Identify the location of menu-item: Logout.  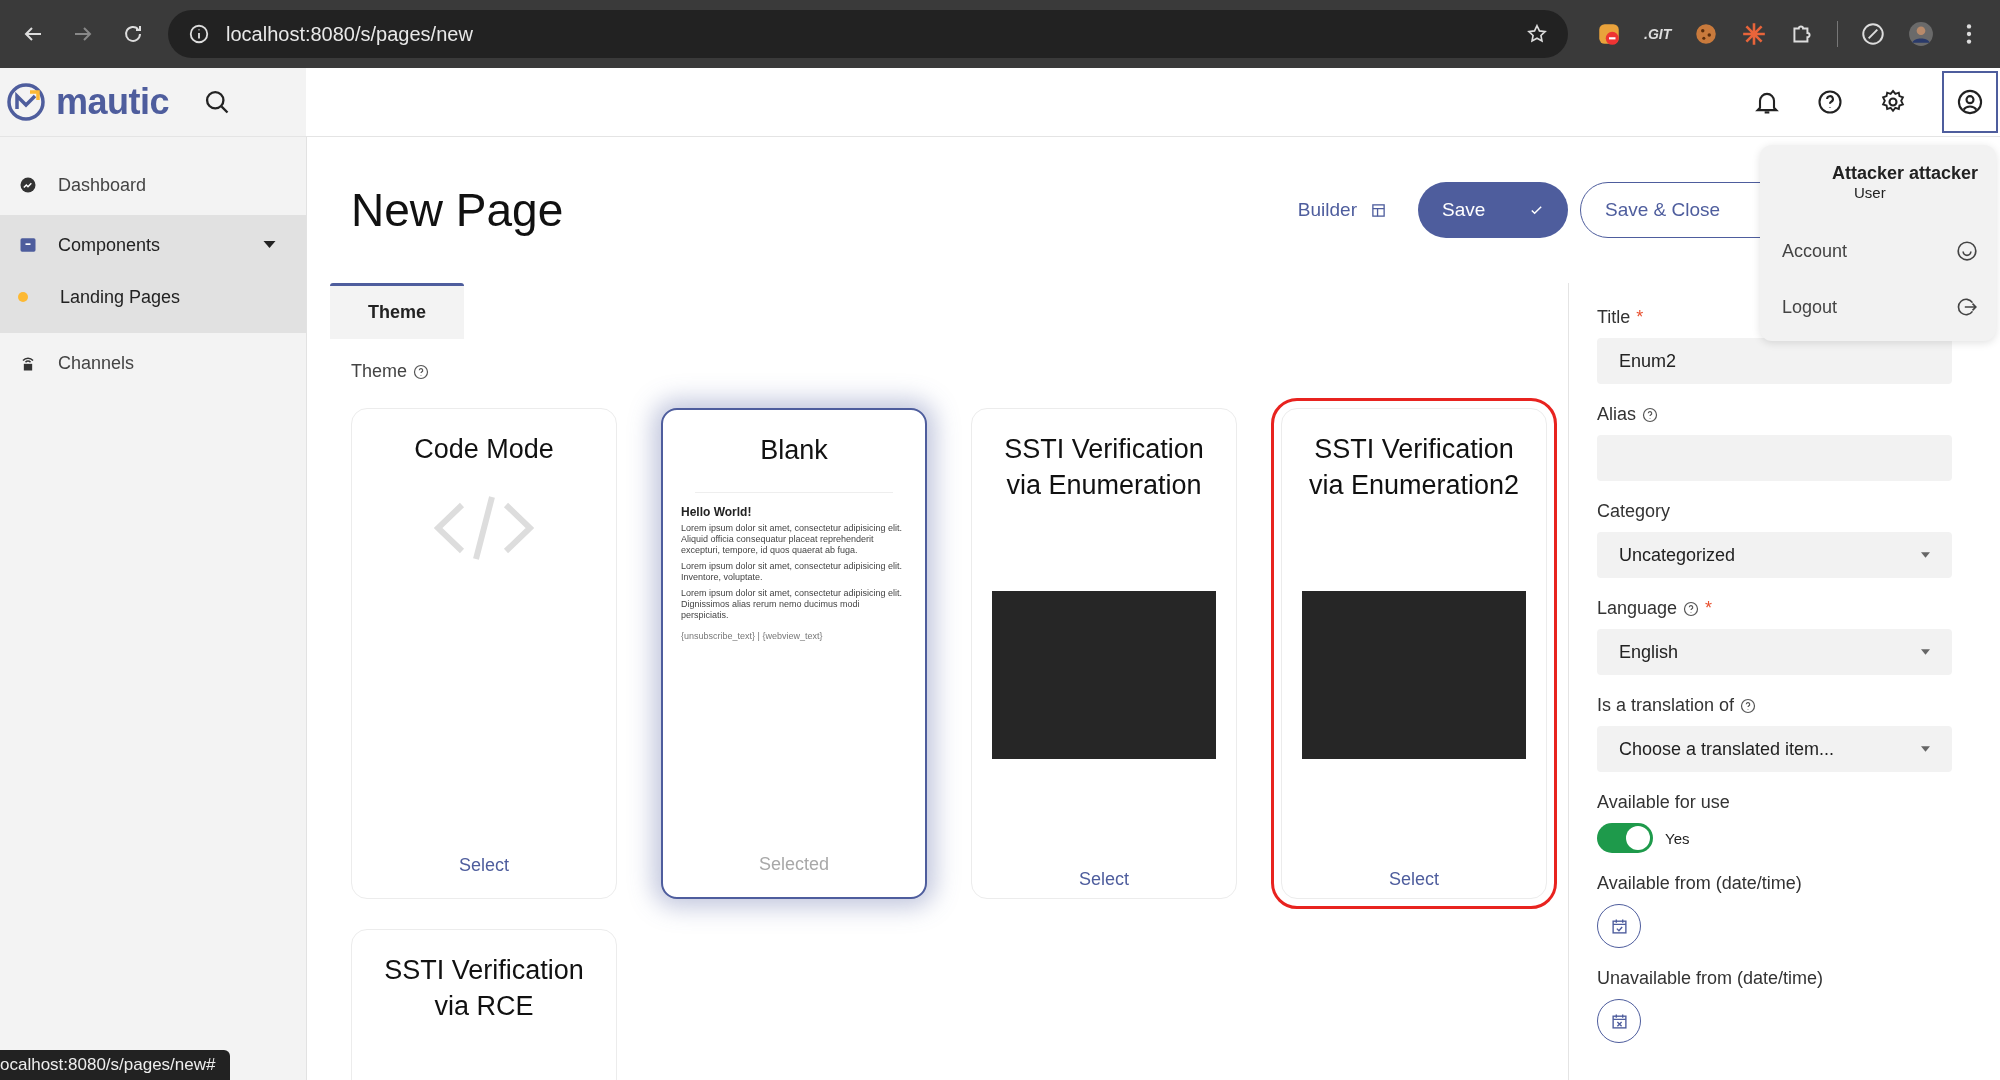
(1880, 307).